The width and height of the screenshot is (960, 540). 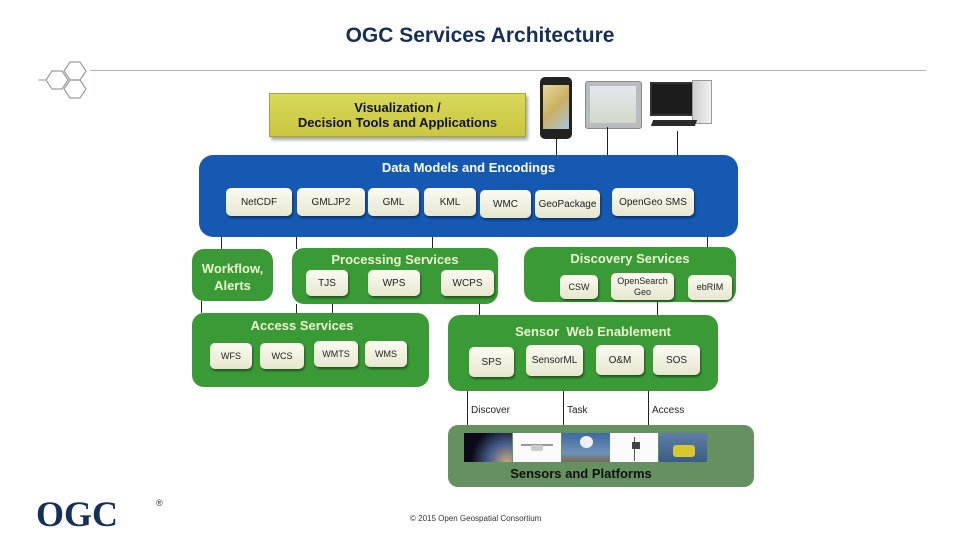 I want to click on sensor-web-enablement-title: Sensor Web Enablement, so click(x=593, y=331).